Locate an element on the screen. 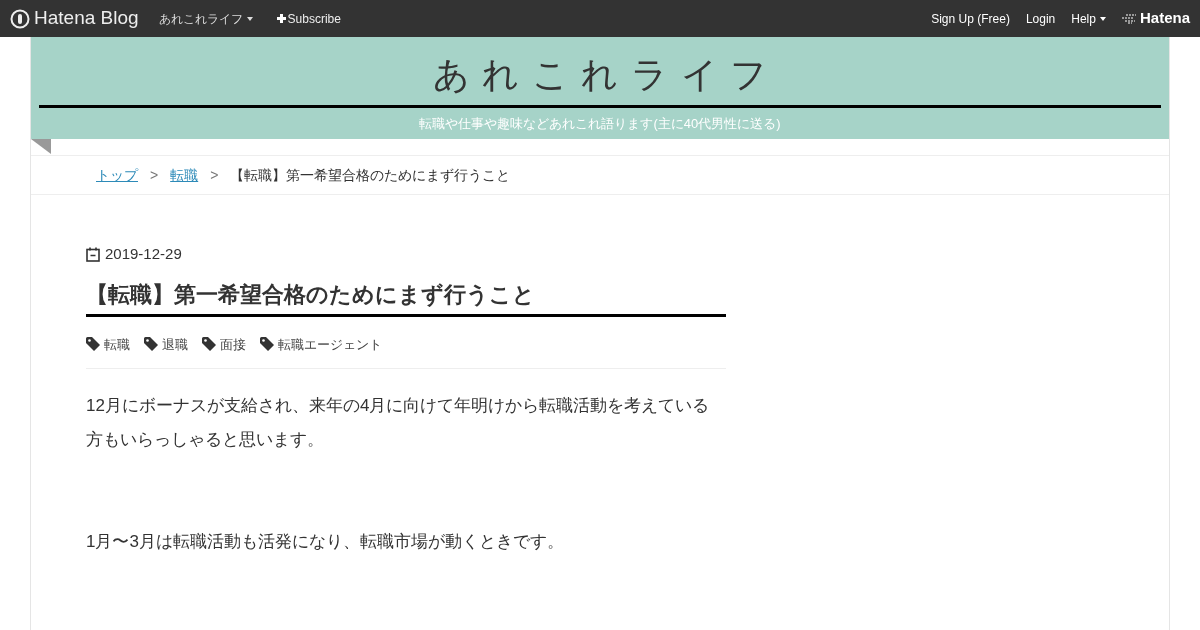 The width and height of the screenshot is (1200, 630). article-date: 2019-12-29 is located at coordinates (143, 254).